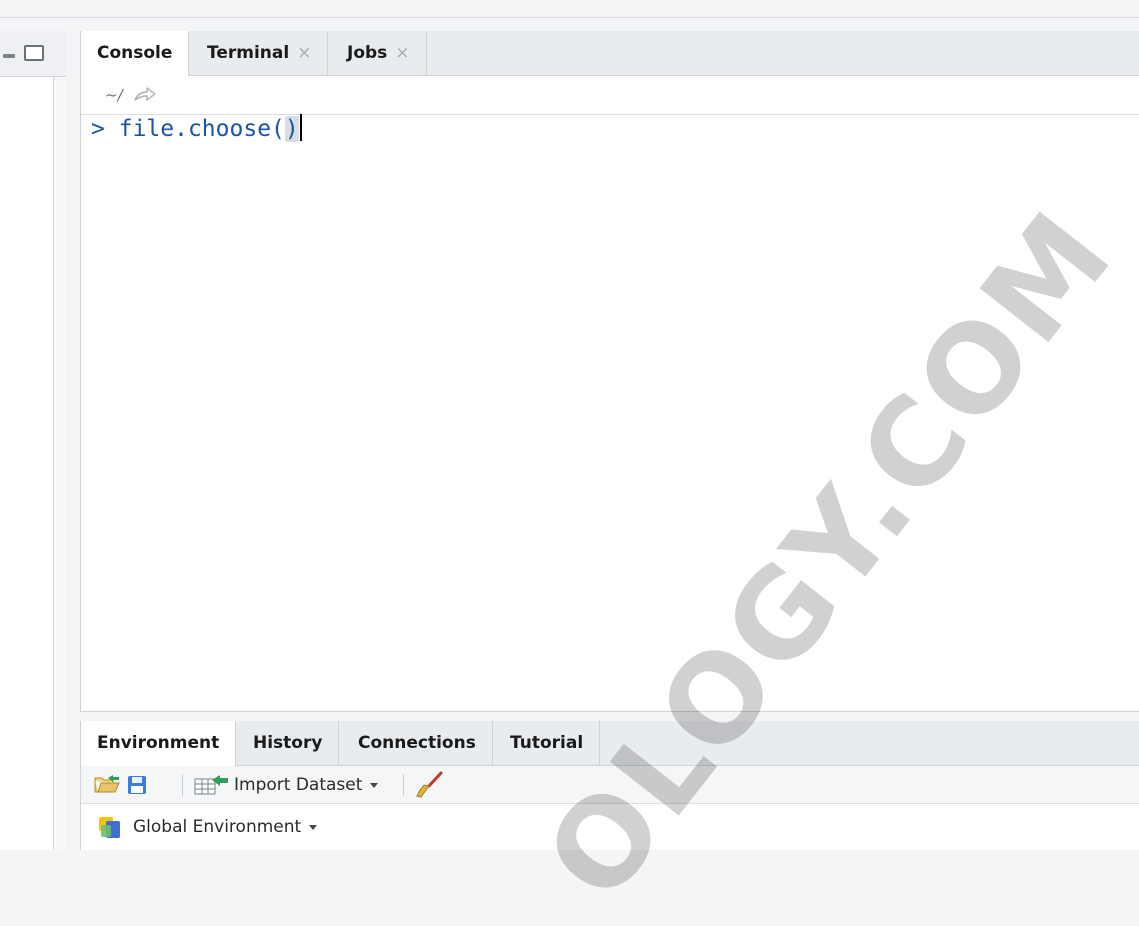 This screenshot has height=926, width=1139. I want to click on tab-connections: Connections, so click(417, 743).